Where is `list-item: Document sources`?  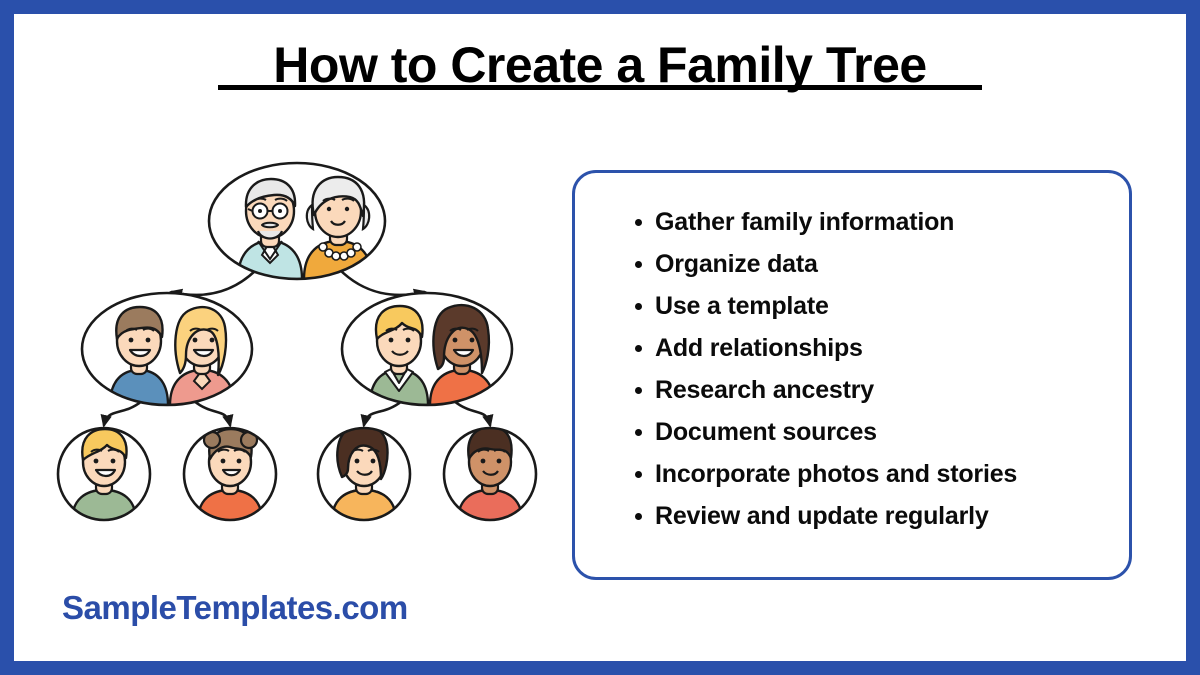 list-item: Document sources is located at coordinates (867, 432).